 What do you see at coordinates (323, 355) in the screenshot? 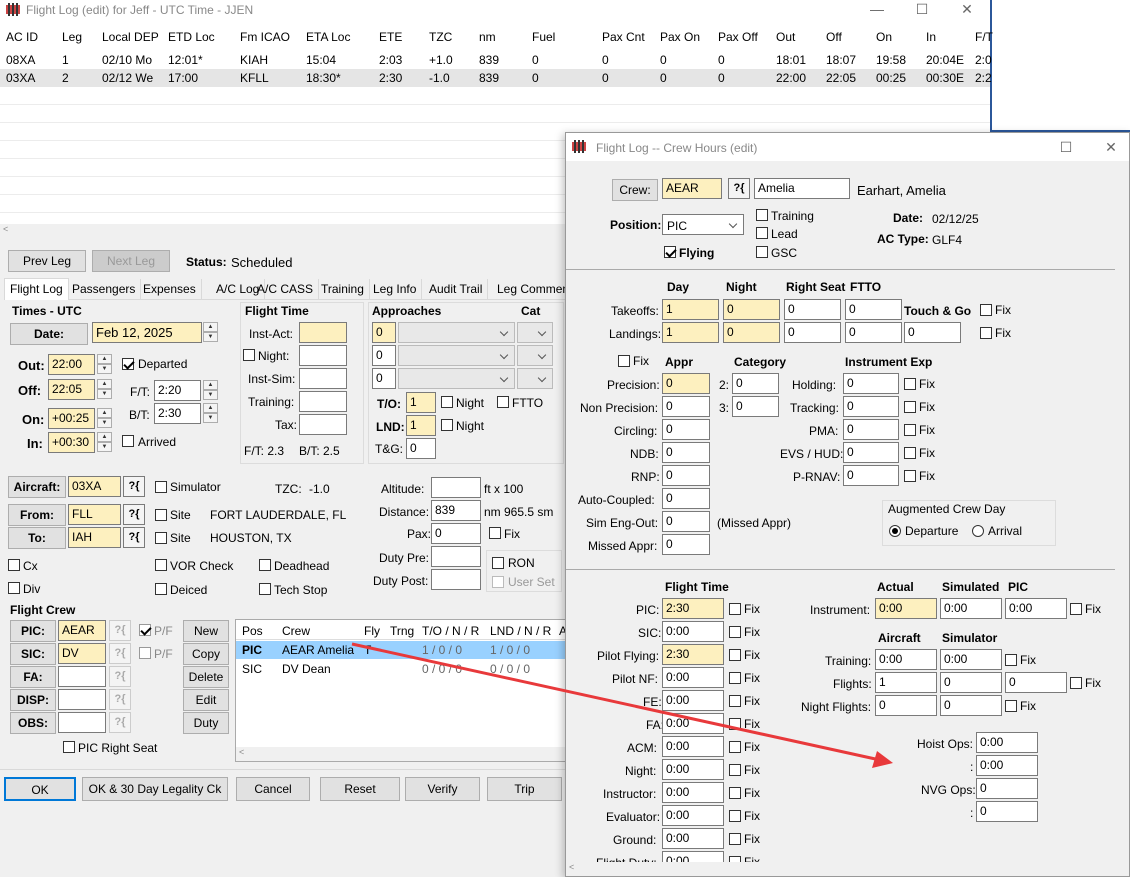
I see `ft-night-field` at bounding box center [323, 355].